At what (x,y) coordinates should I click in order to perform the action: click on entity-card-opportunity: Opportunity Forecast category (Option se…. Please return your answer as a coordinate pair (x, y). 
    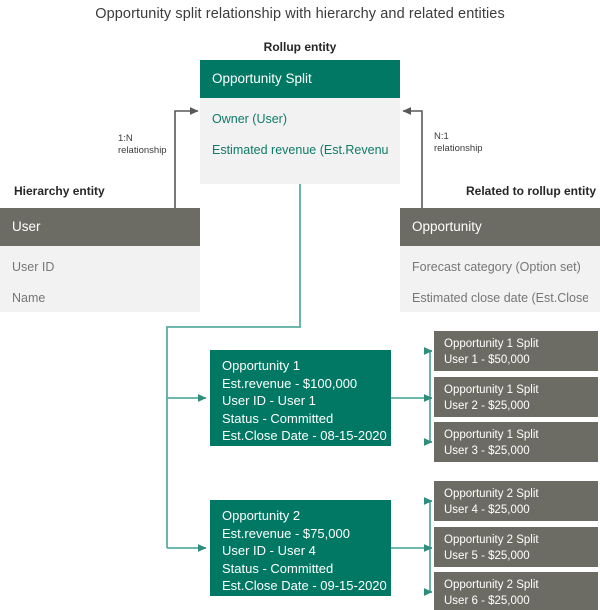
    Looking at the image, I should click on (500, 260).